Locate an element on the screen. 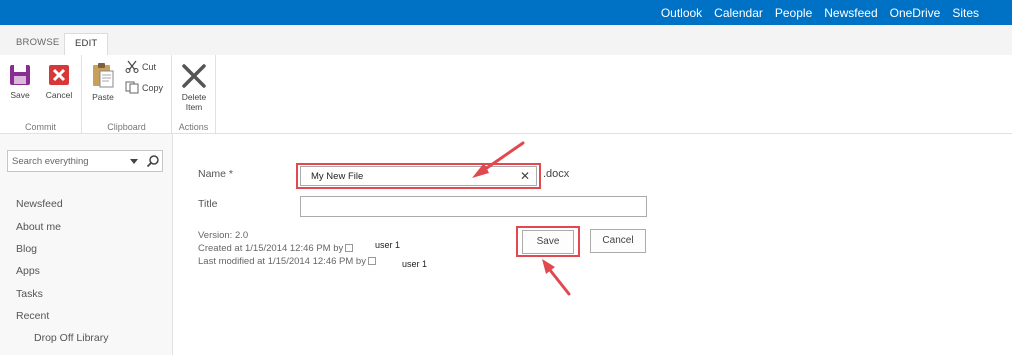  title-input is located at coordinates (472, 206).